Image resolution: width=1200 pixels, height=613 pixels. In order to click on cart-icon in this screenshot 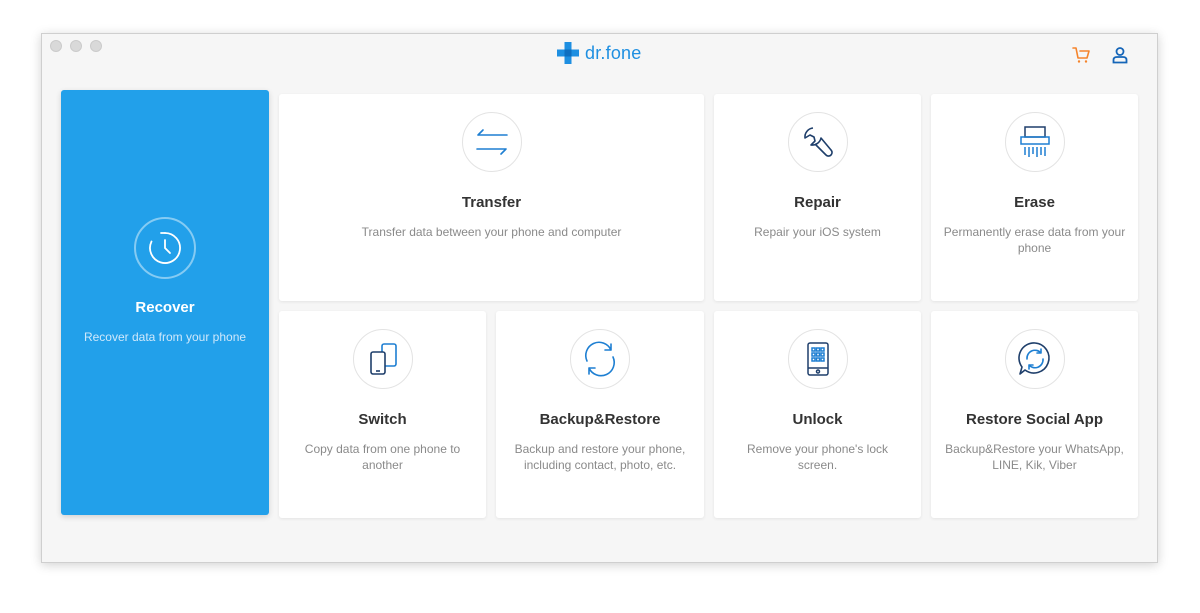, I will do `click(1082, 55)`.